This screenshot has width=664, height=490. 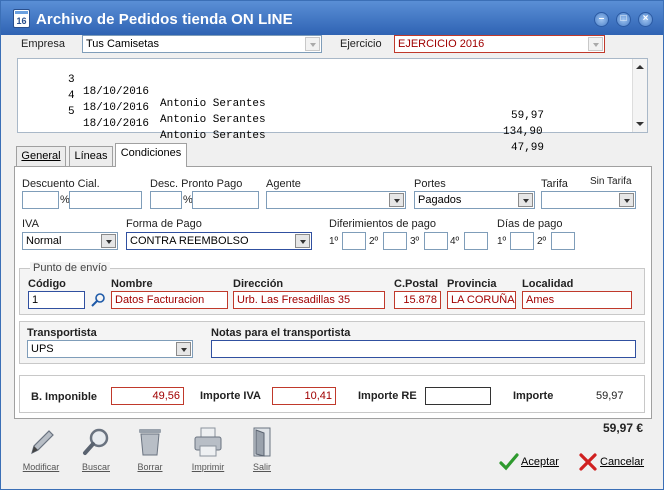 What do you see at coordinates (533, 396) in the screenshot?
I see `importe-label: Importe` at bounding box center [533, 396].